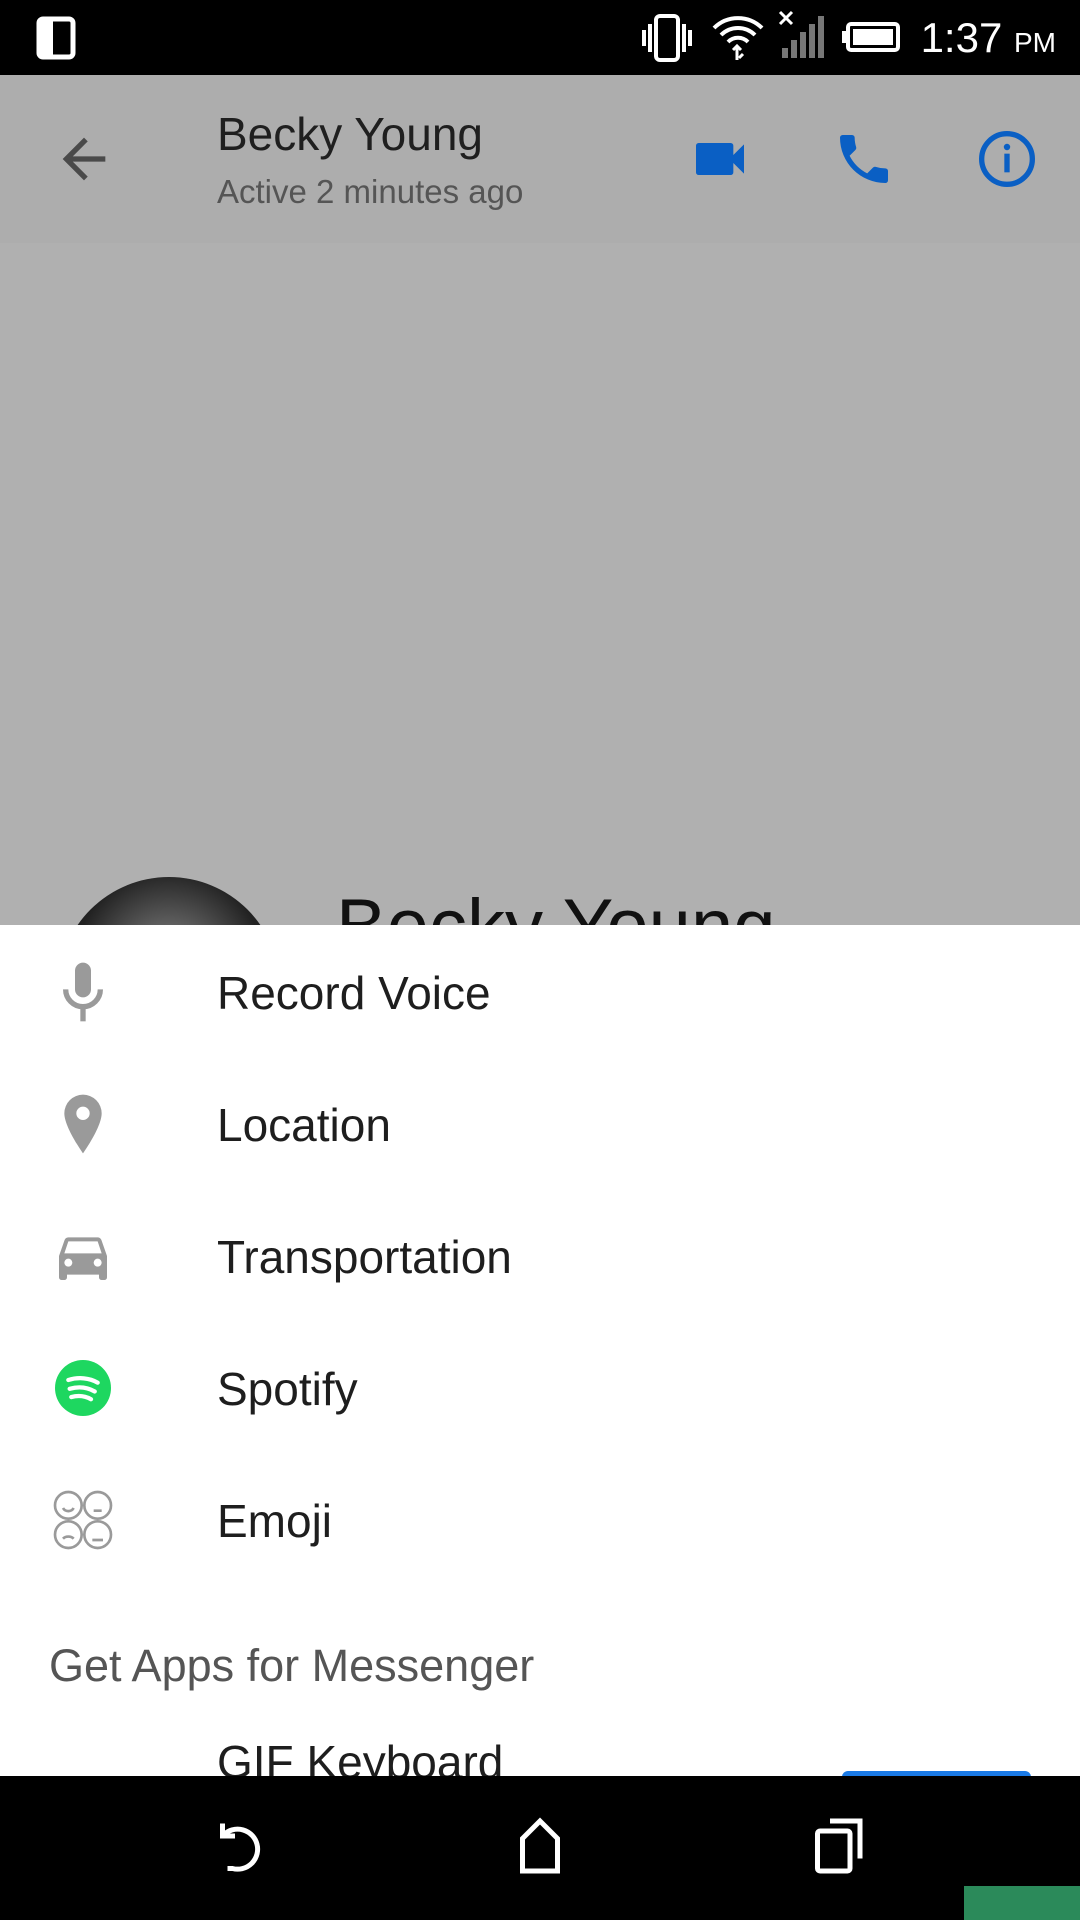  What do you see at coordinates (667, 38) in the screenshot?
I see `vibrate-icon` at bounding box center [667, 38].